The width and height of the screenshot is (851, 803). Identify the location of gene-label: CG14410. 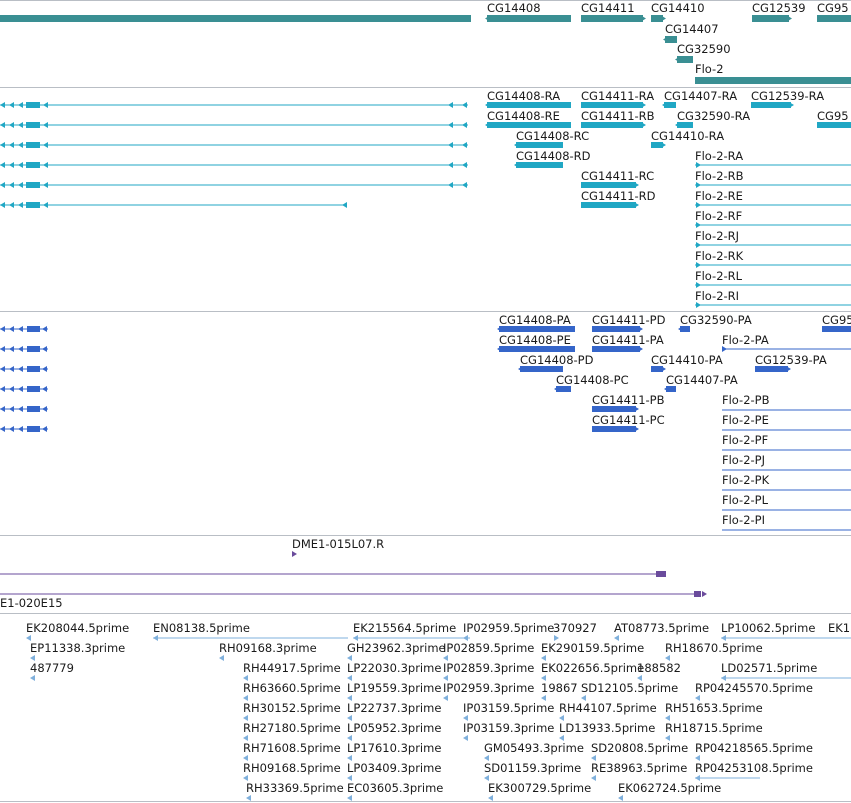
(678, 8).